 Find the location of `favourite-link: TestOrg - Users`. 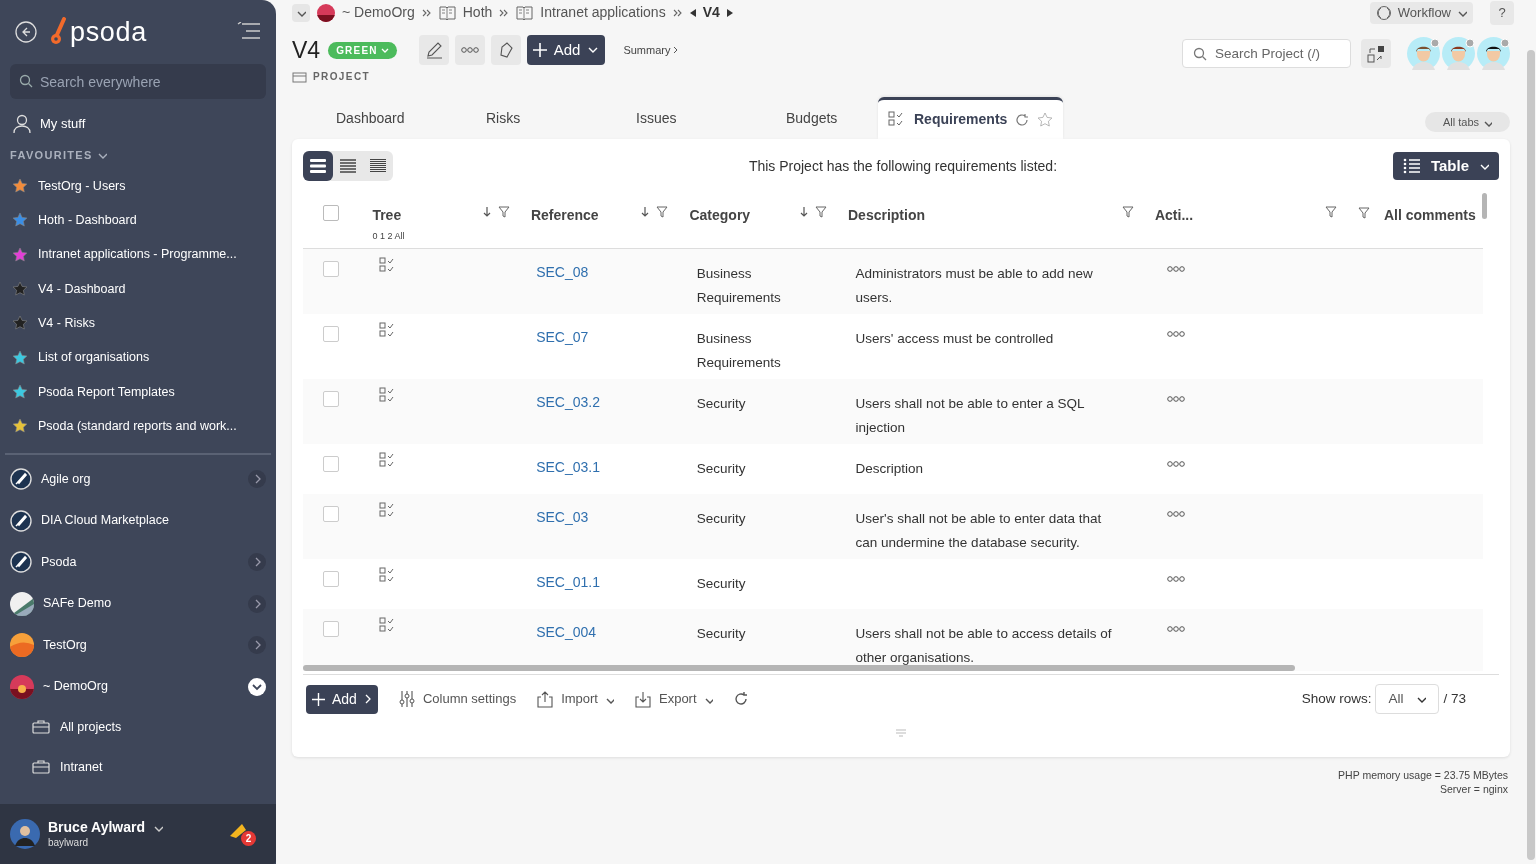

favourite-link: TestOrg - Users is located at coordinates (82, 186).